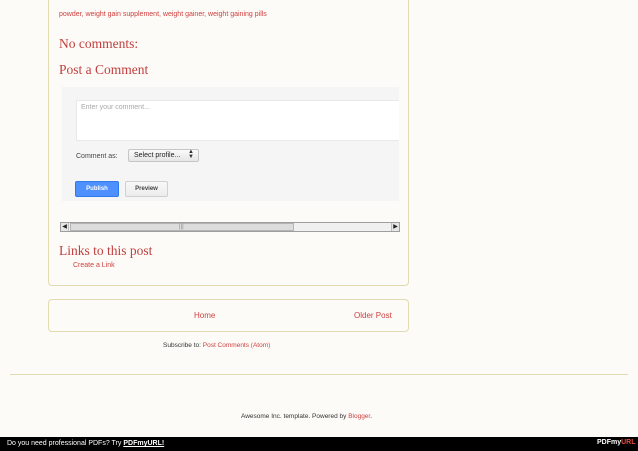  What do you see at coordinates (106, 250) in the screenshot?
I see `links-heading: Links to this post` at bounding box center [106, 250].